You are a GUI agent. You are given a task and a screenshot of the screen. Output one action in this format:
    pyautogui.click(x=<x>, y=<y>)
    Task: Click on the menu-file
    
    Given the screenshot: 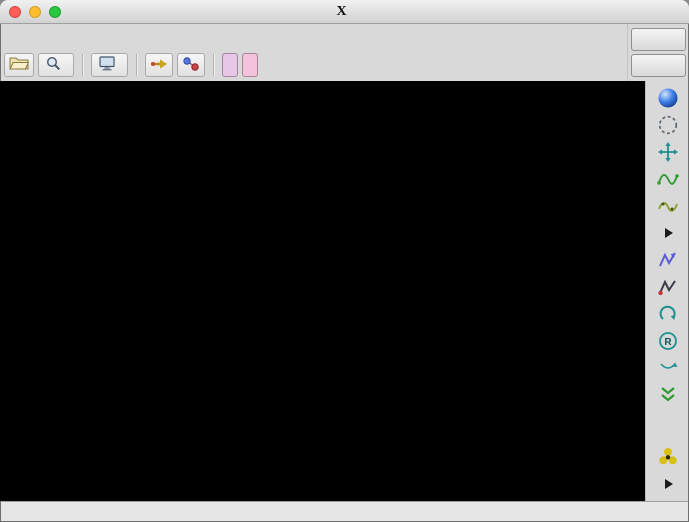 What is the action you would take?
    pyautogui.click(x=11, y=37)
    